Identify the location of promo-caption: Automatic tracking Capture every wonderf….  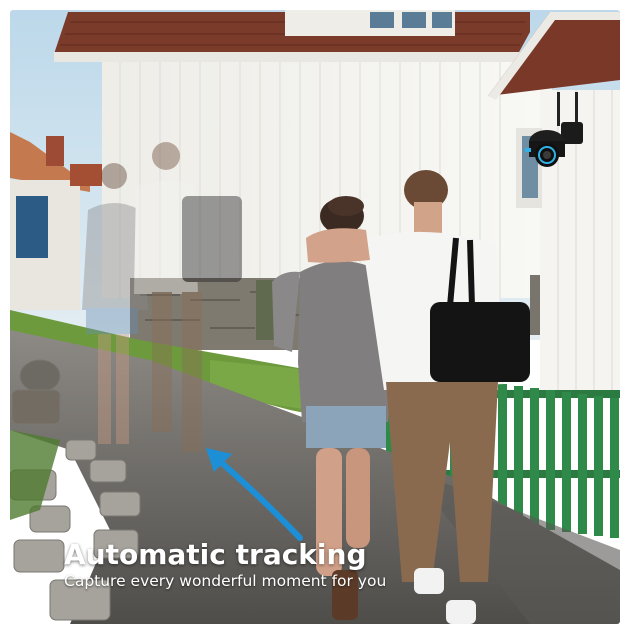
(225, 565).